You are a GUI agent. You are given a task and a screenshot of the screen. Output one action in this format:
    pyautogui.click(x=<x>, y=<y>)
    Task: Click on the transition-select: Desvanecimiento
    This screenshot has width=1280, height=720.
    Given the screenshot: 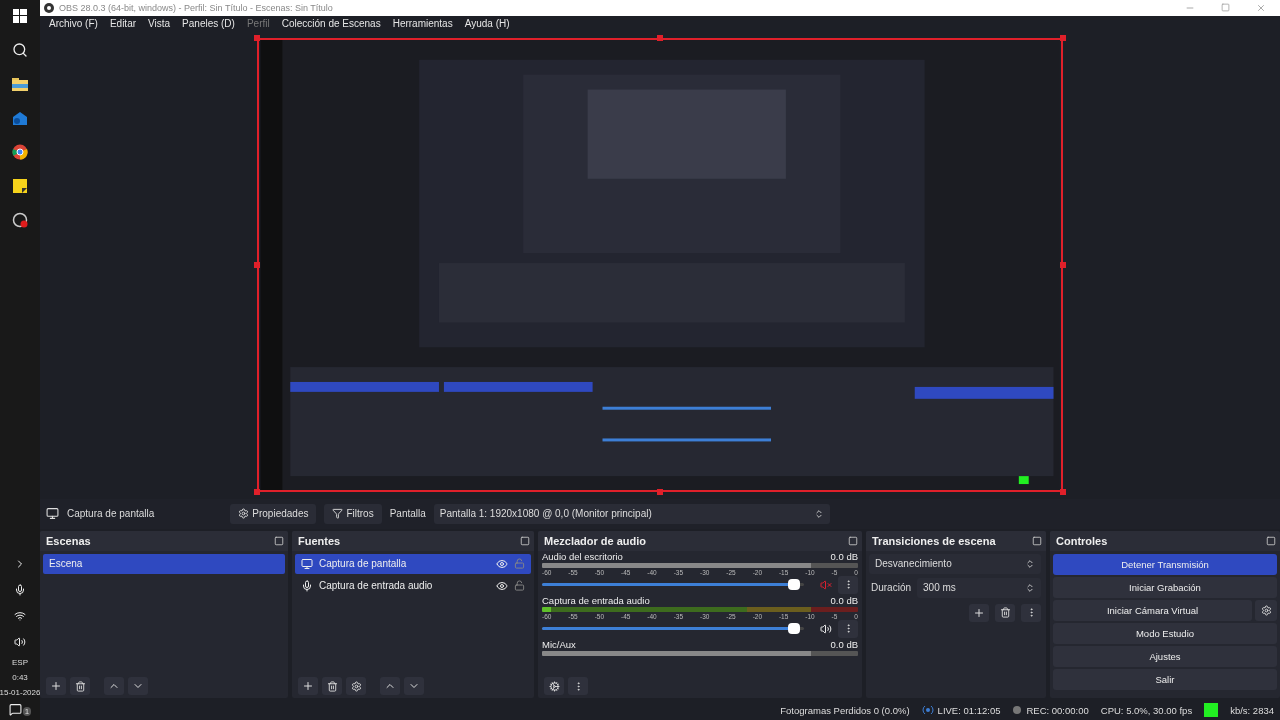 What is the action you would take?
    pyautogui.click(x=955, y=563)
    